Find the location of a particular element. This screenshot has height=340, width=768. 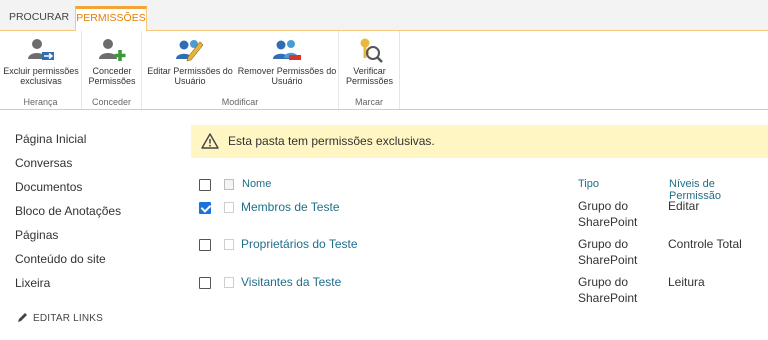

delete-unique-permissions-button: Excluir permissões exclusivas is located at coordinates (41, 61).